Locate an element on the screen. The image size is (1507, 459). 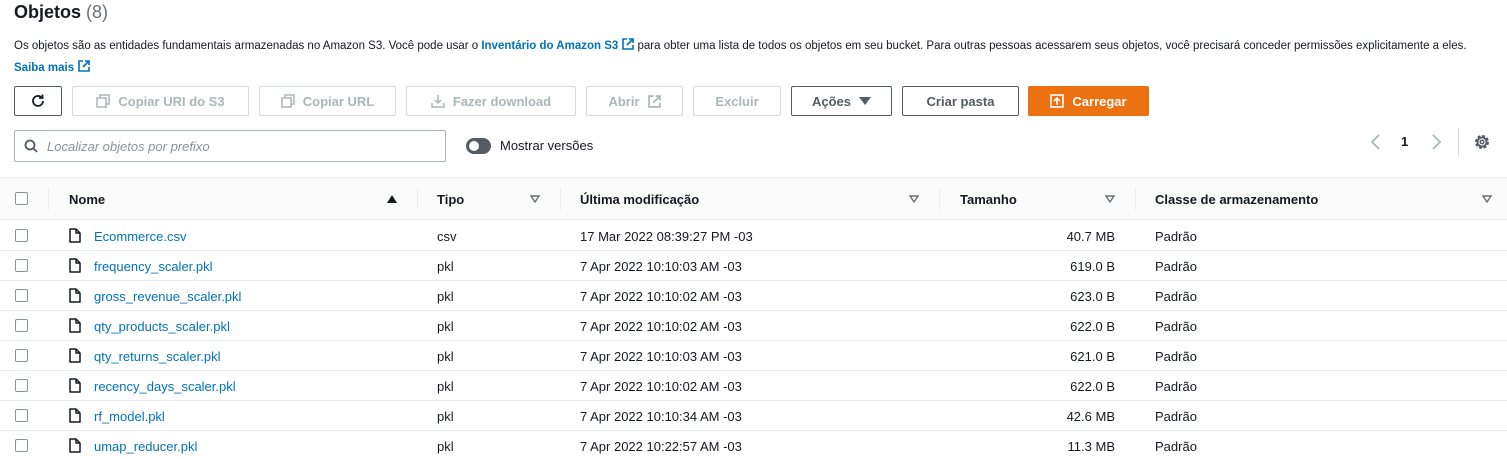
show-versions-toggle is located at coordinates (478, 146).